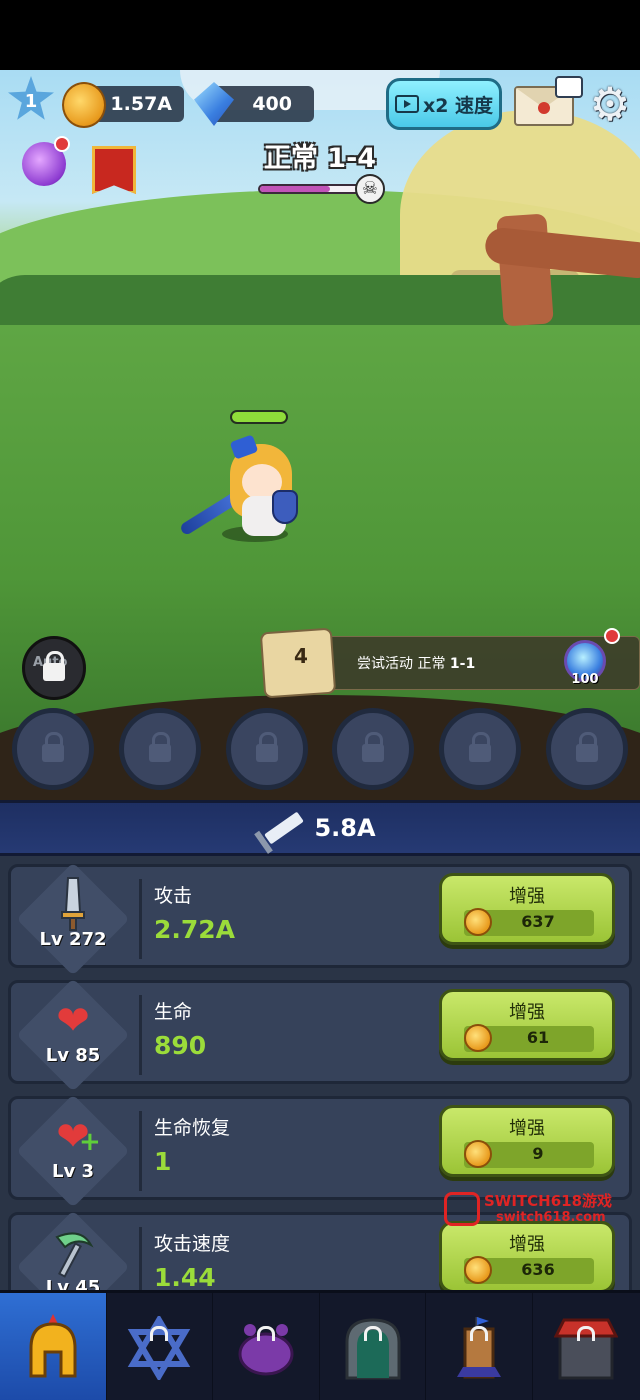 The image size is (640, 1400). I want to click on player-level-value: 1, so click(31, 101).